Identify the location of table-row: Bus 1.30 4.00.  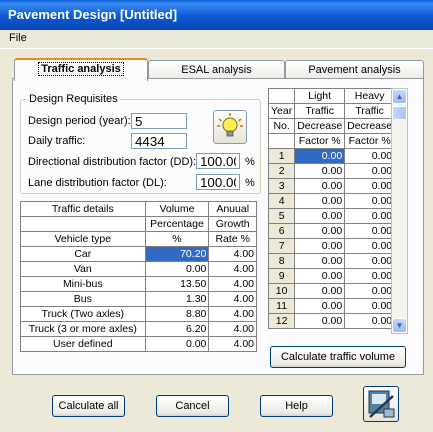
(138, 299).